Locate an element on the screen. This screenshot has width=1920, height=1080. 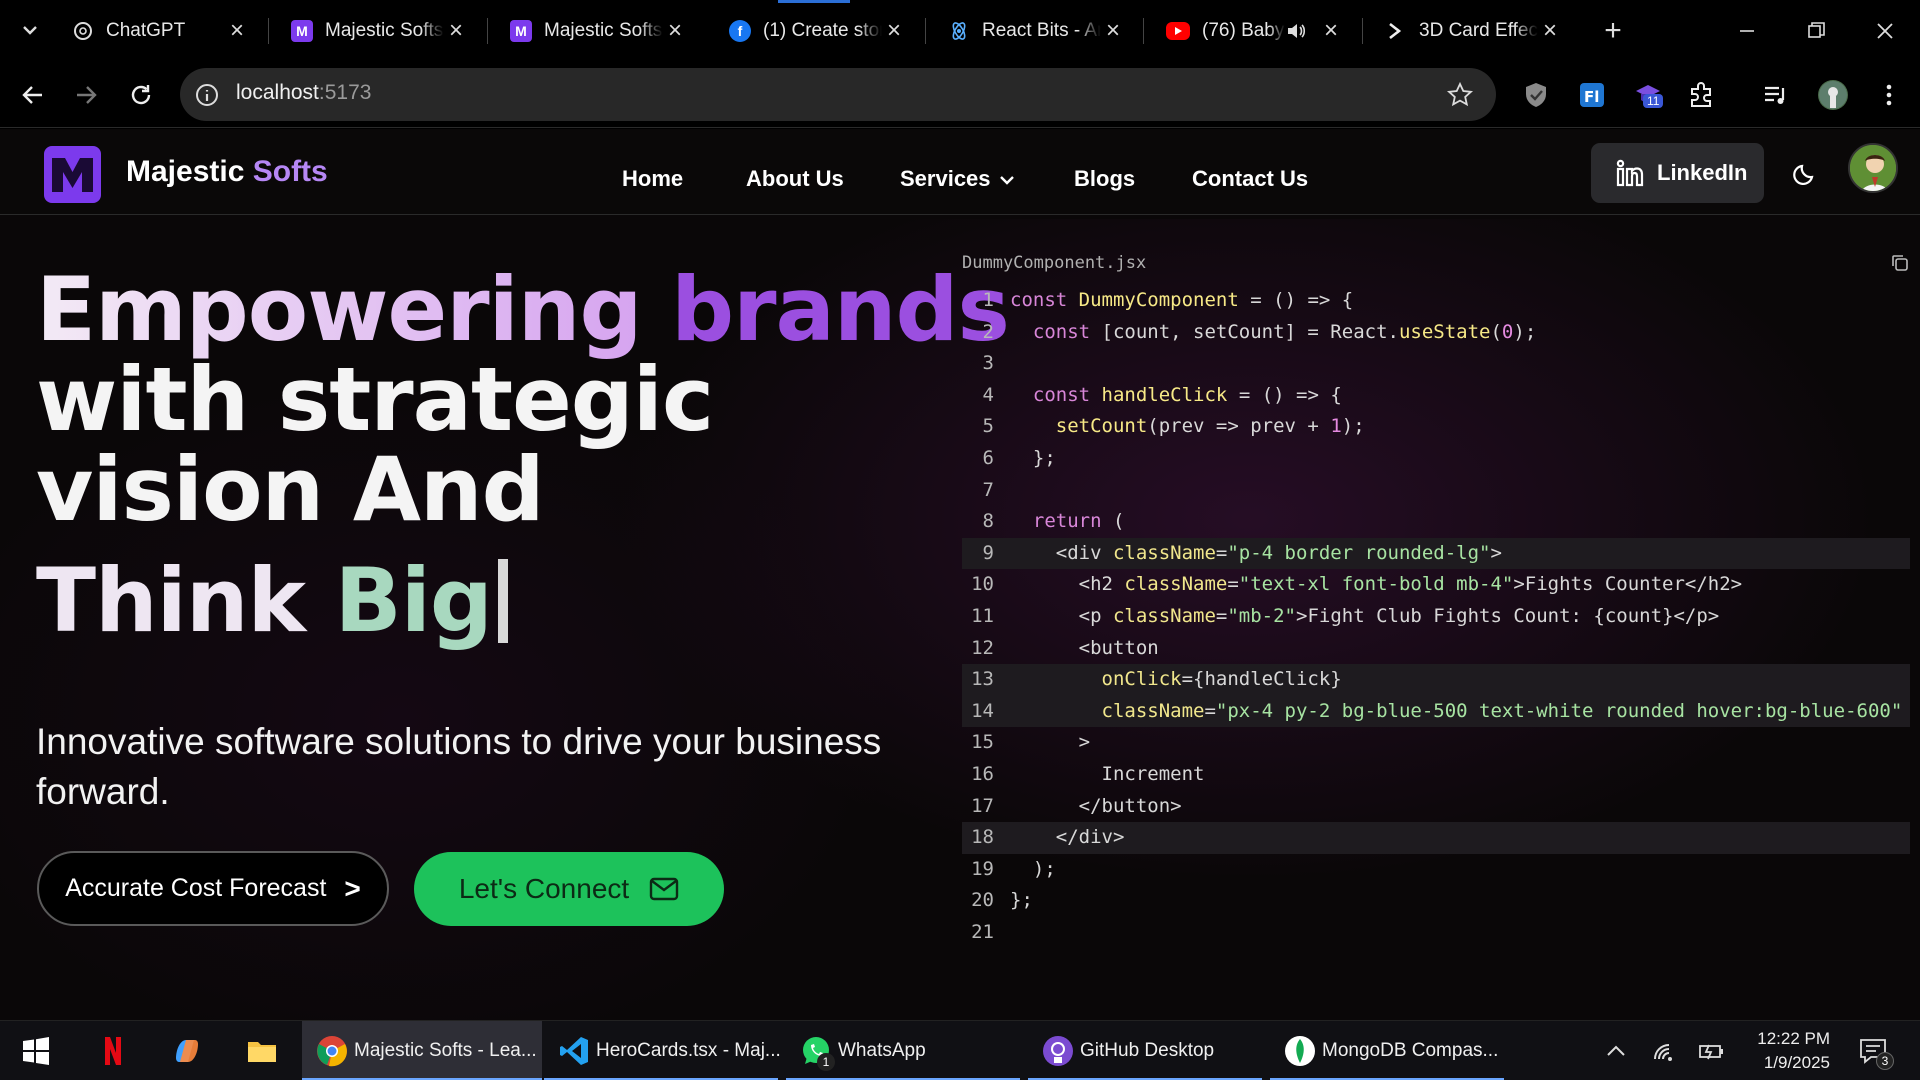
speaker-icon is located at coordinates (1296, 31).